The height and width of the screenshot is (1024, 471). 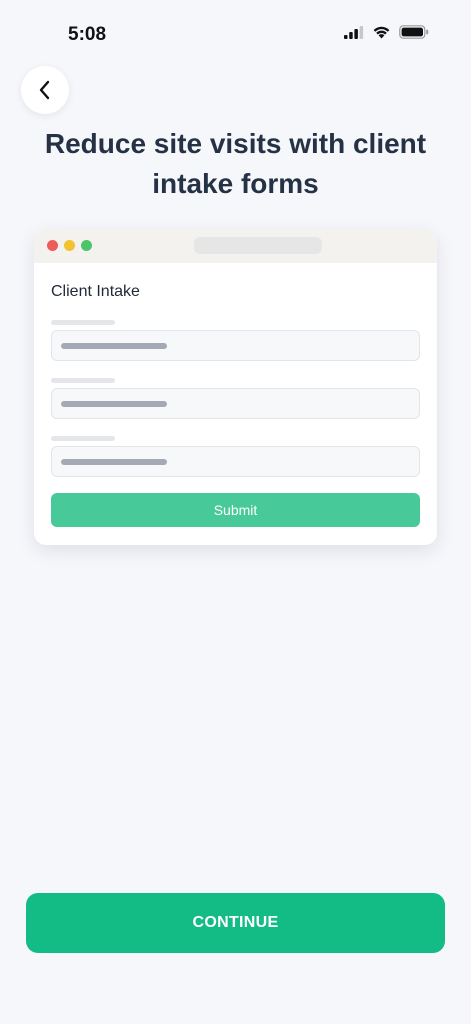 What do you see at coordinates (52, 245) in the screenshot?
I see `window-close-dot` at bounding box center [52, 245].